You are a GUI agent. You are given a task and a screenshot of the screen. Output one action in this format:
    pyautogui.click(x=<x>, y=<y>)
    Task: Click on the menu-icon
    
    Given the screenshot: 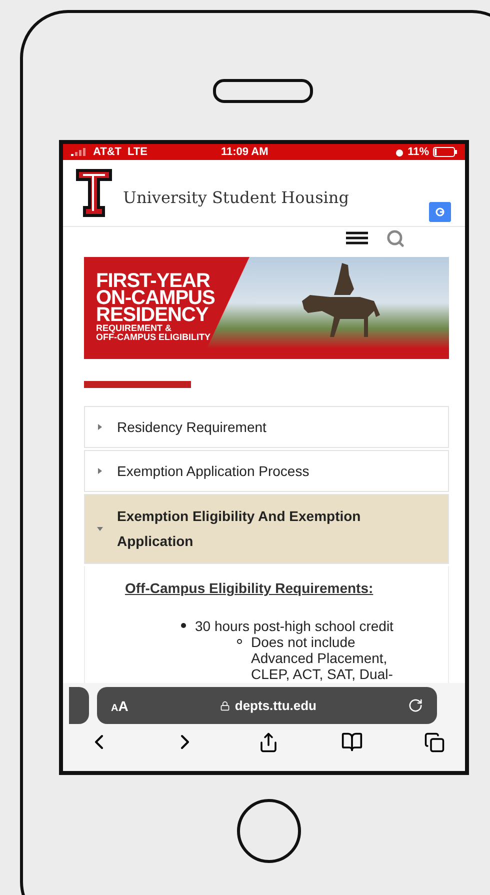 What is the action you would take?
    pyautogui.click(x=357, y=238)
    